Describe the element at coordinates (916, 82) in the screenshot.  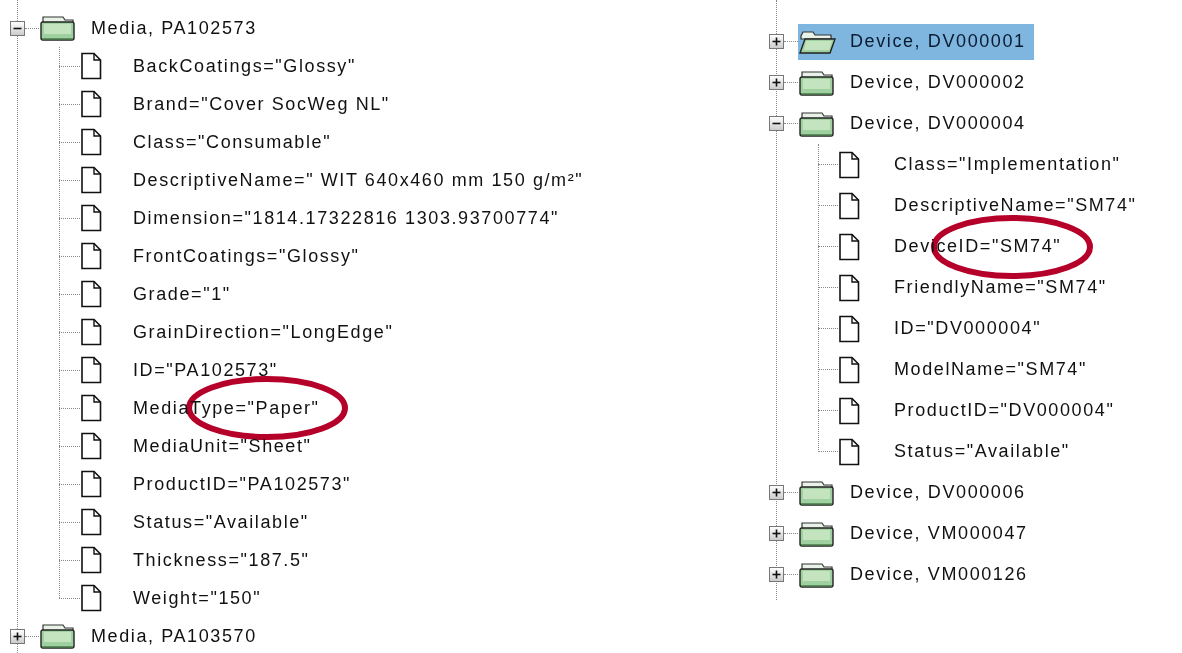
I see `tree-item: Device, DV000002` at that location.